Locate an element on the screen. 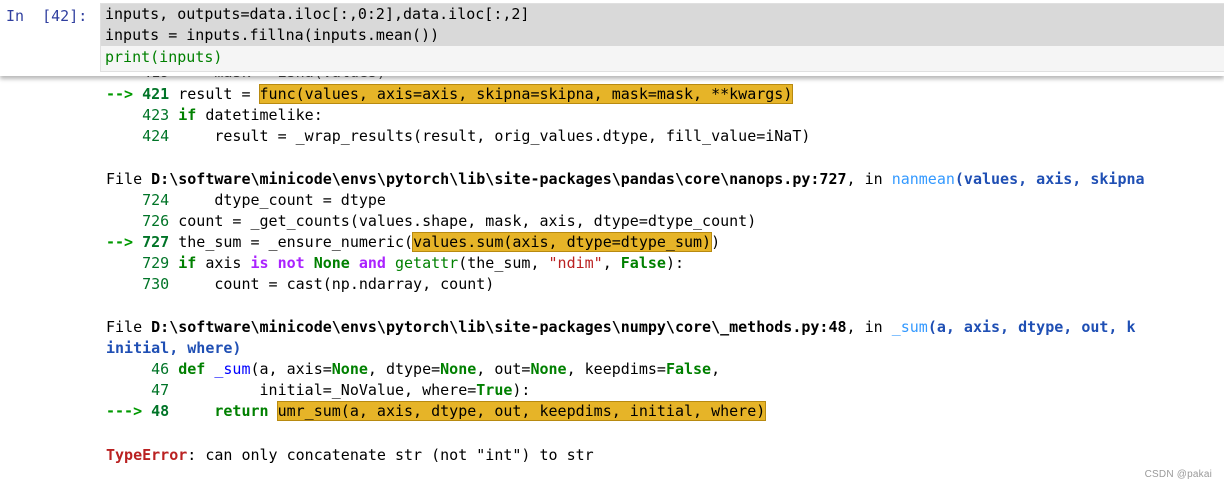 Image resolution: width=1224 pixels, height=490 pixels. traceback-line-730: 730 count = cast(np.ndarray, count) is located at coordinates (300, 284).